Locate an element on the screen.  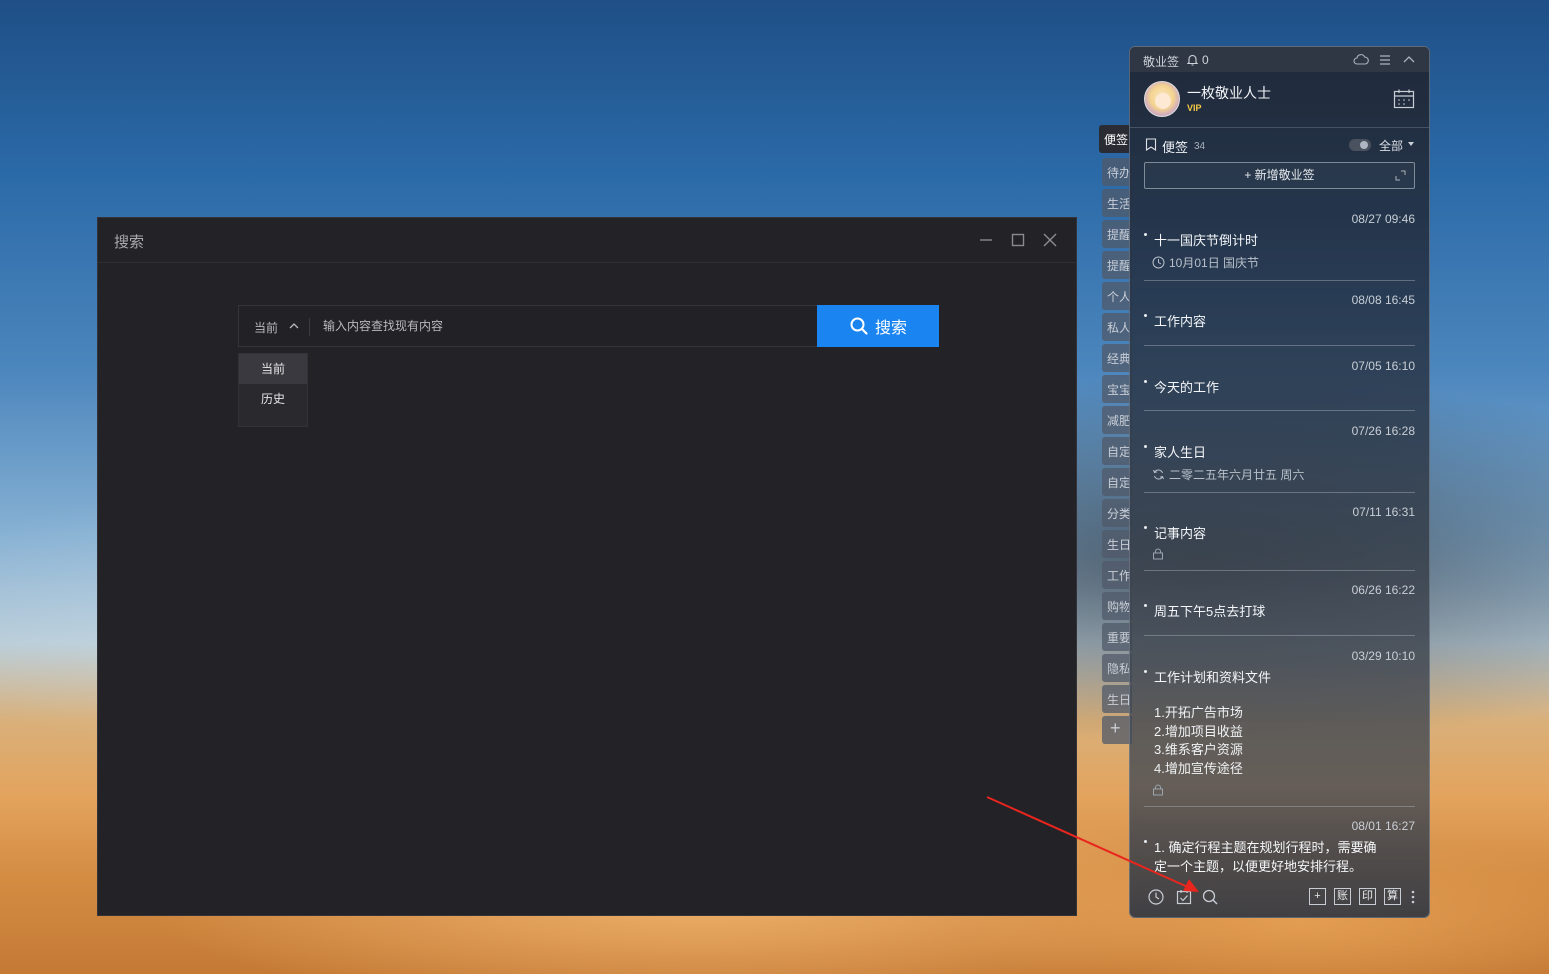
scope-select: 当前 is located at coordinates (274, 326).